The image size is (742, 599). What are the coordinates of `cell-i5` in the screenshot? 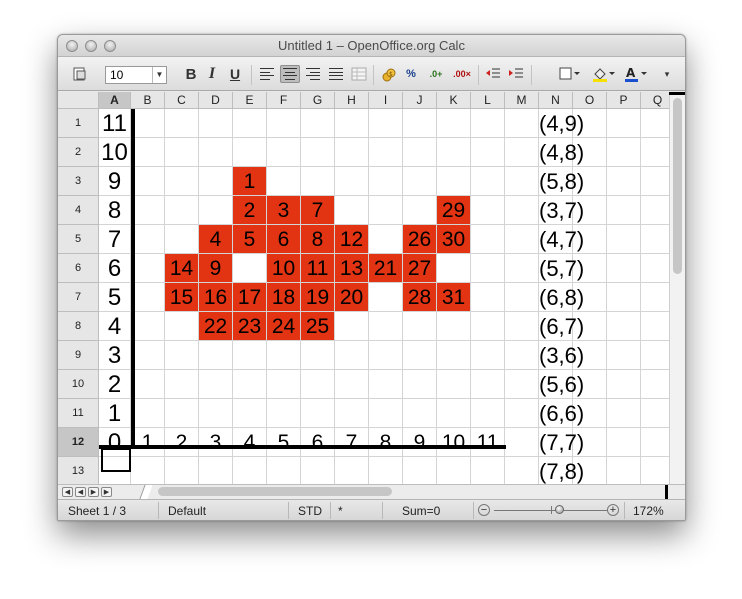 It's located at (386, 239).